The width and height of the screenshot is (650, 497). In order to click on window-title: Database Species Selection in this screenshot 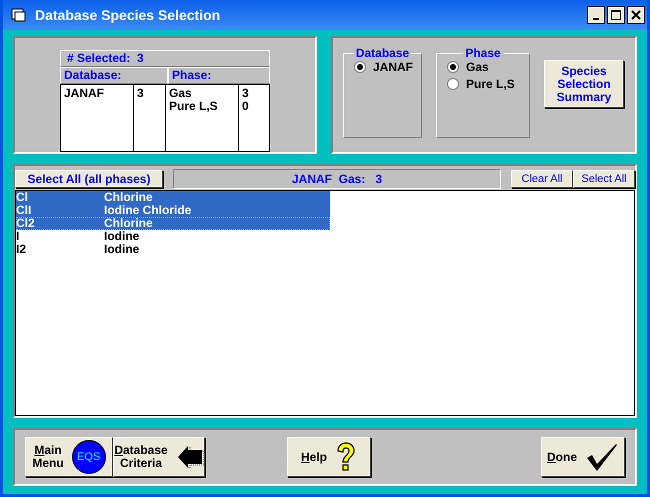, I will do `click(128, 15)`.